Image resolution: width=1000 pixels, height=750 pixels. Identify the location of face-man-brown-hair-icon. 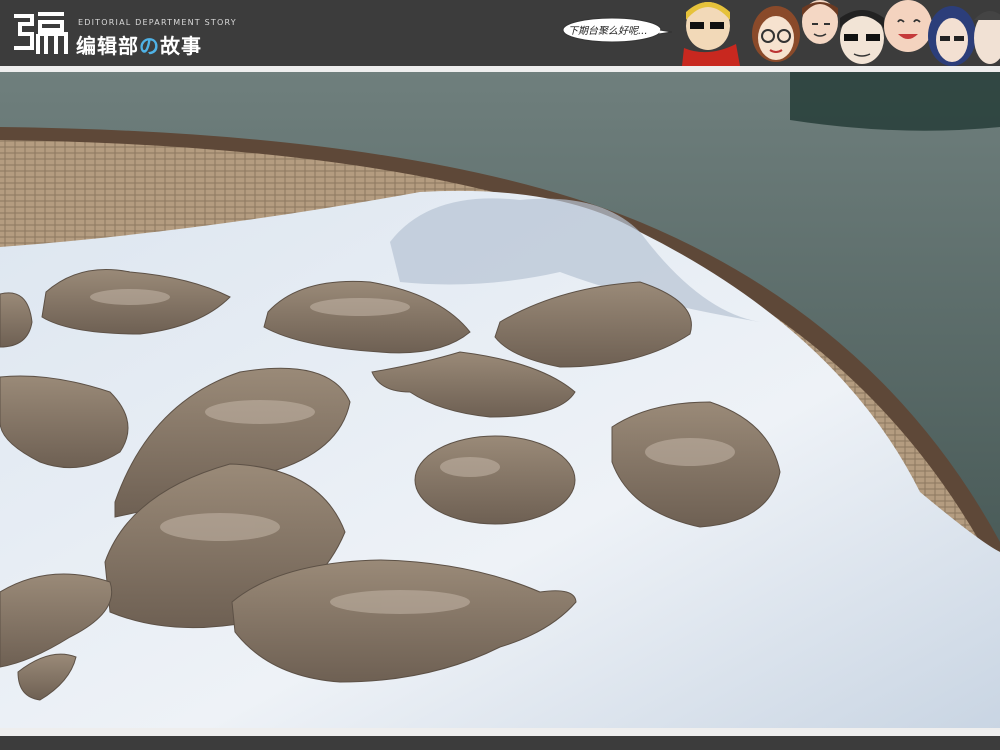
(820, 22).